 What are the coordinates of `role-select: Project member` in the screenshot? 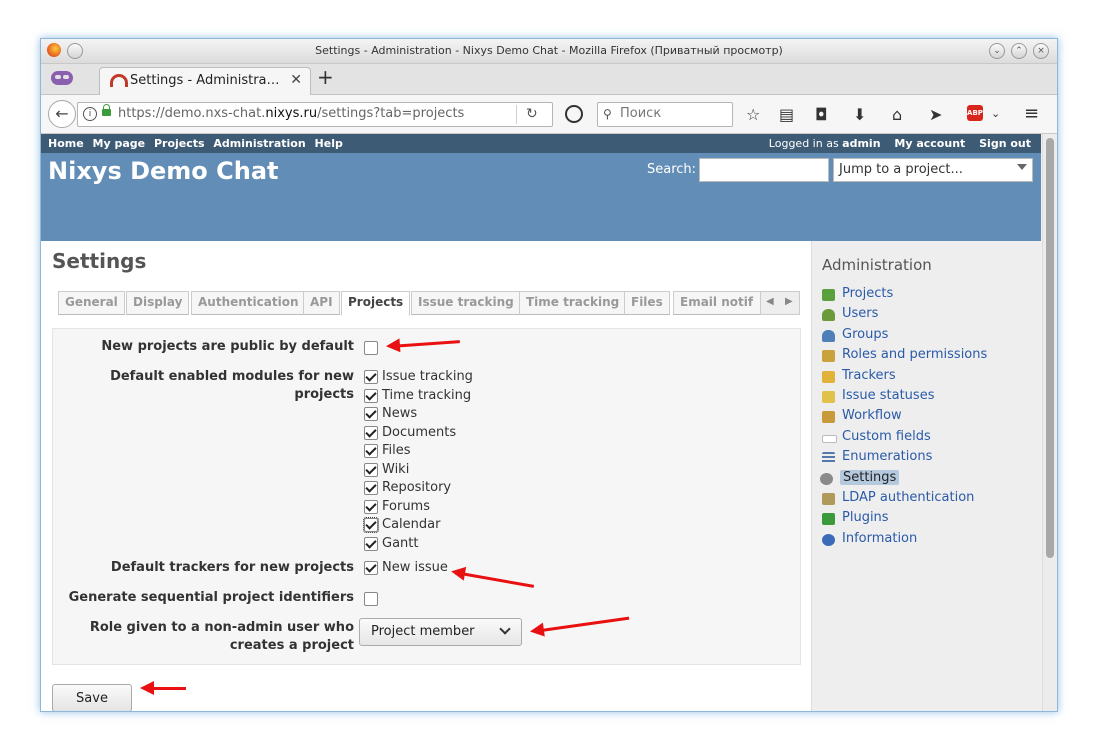 It's located at (440, 632).